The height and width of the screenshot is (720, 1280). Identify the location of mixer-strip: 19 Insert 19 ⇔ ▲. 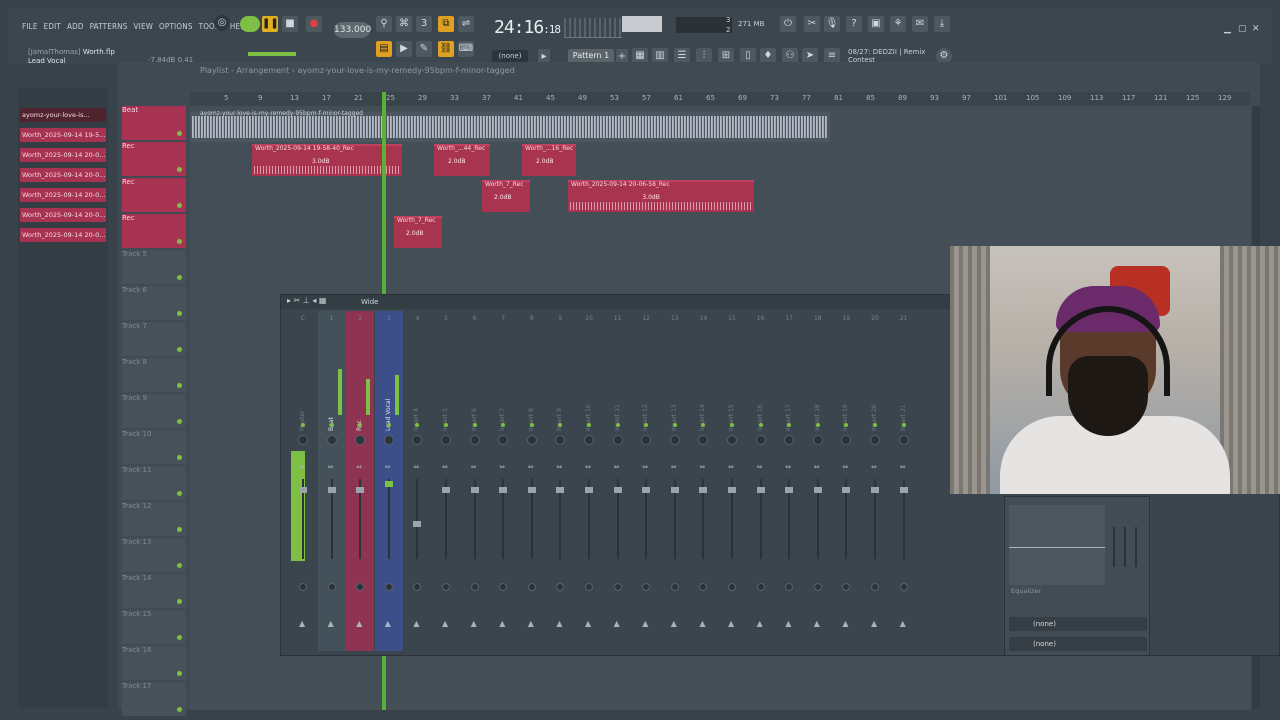
(846, 481).